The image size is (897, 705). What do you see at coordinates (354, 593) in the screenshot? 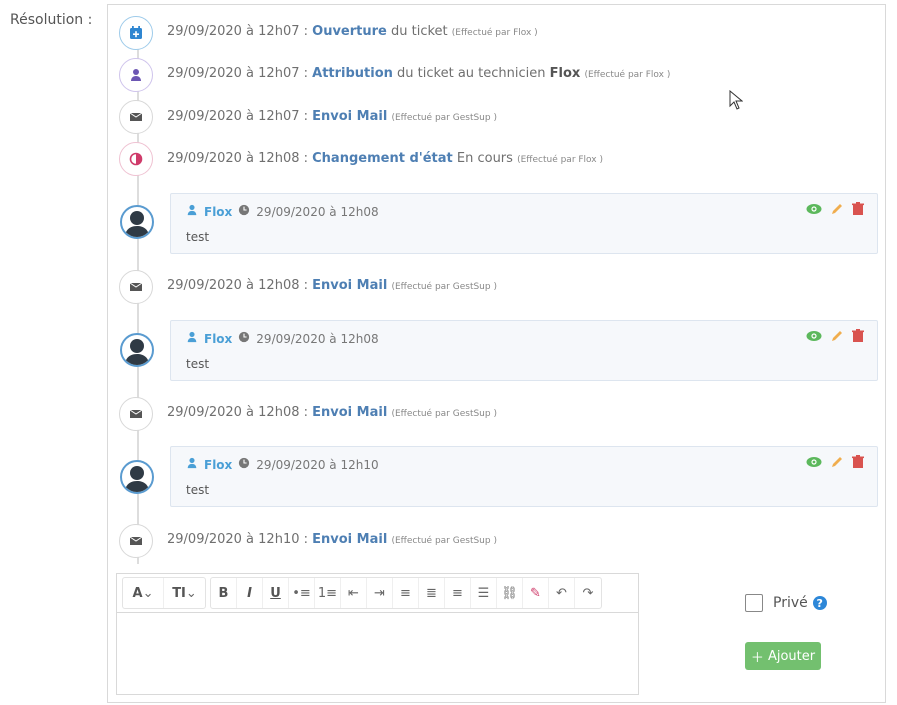
I see `outdent-icon: ⇤` at bounding box center [354, 593].